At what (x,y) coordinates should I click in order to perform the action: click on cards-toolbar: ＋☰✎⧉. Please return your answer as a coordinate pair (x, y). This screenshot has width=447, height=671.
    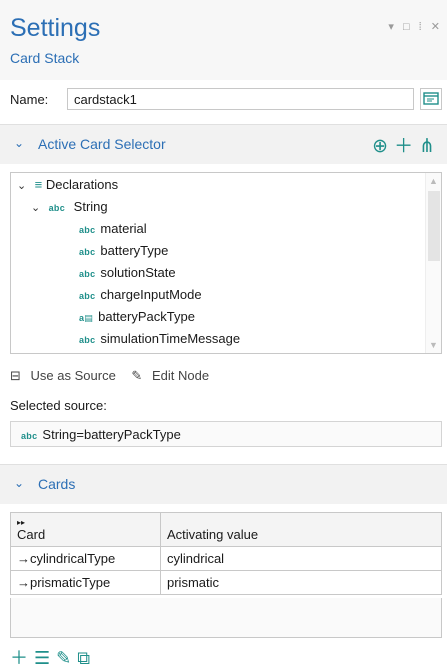
    Looking at the image, I should click on (53, 657).